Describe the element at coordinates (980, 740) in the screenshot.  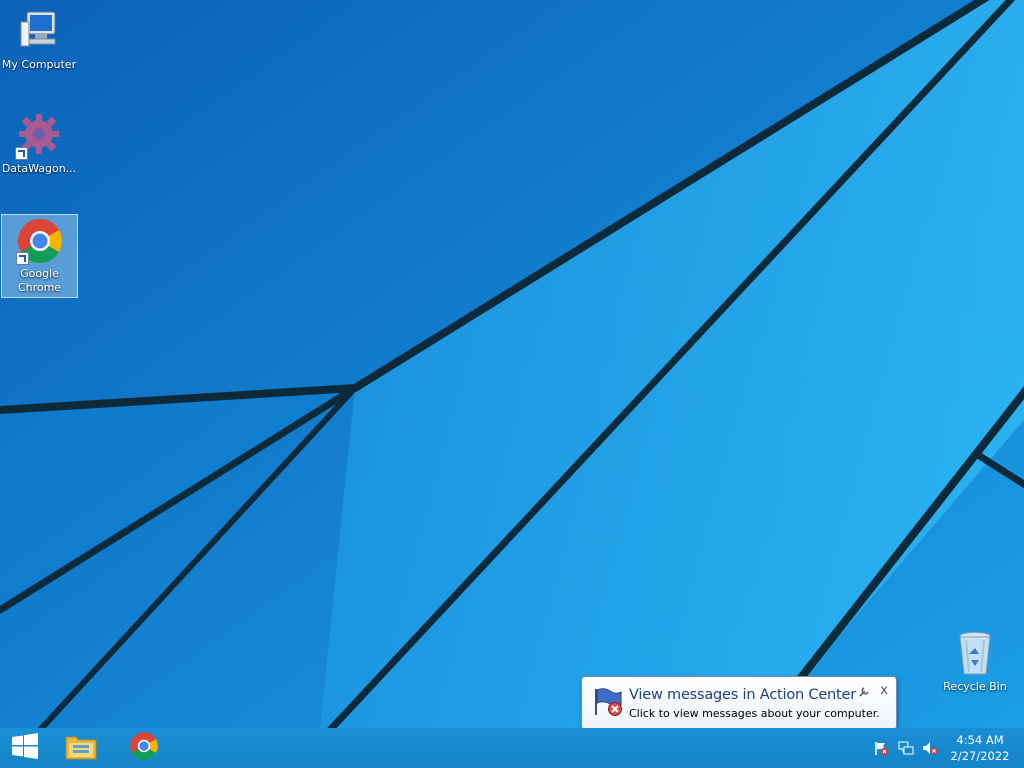
I see `clock-time: 4:54 AM` at that location.